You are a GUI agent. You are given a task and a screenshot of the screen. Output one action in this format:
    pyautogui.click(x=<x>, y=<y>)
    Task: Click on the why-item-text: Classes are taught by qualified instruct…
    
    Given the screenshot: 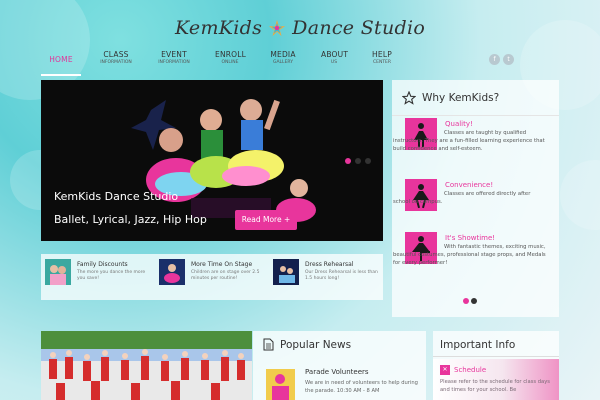 What is the action you would take?
    pyautogui.click(x=469, y=141)
    